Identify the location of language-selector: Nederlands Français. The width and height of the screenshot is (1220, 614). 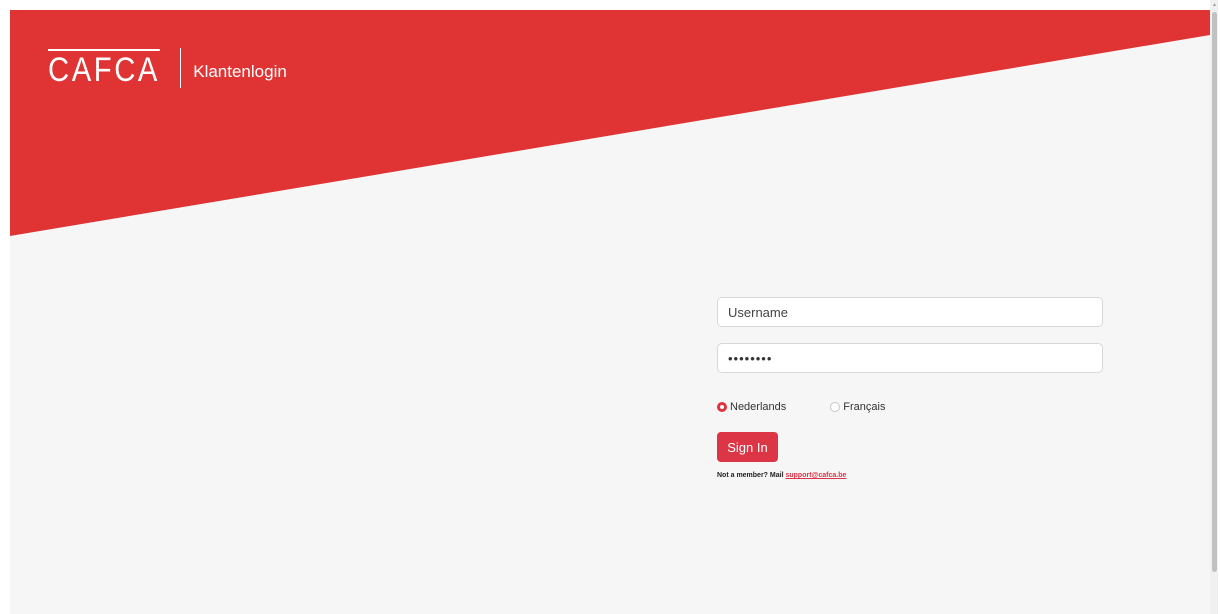
(910, 407).